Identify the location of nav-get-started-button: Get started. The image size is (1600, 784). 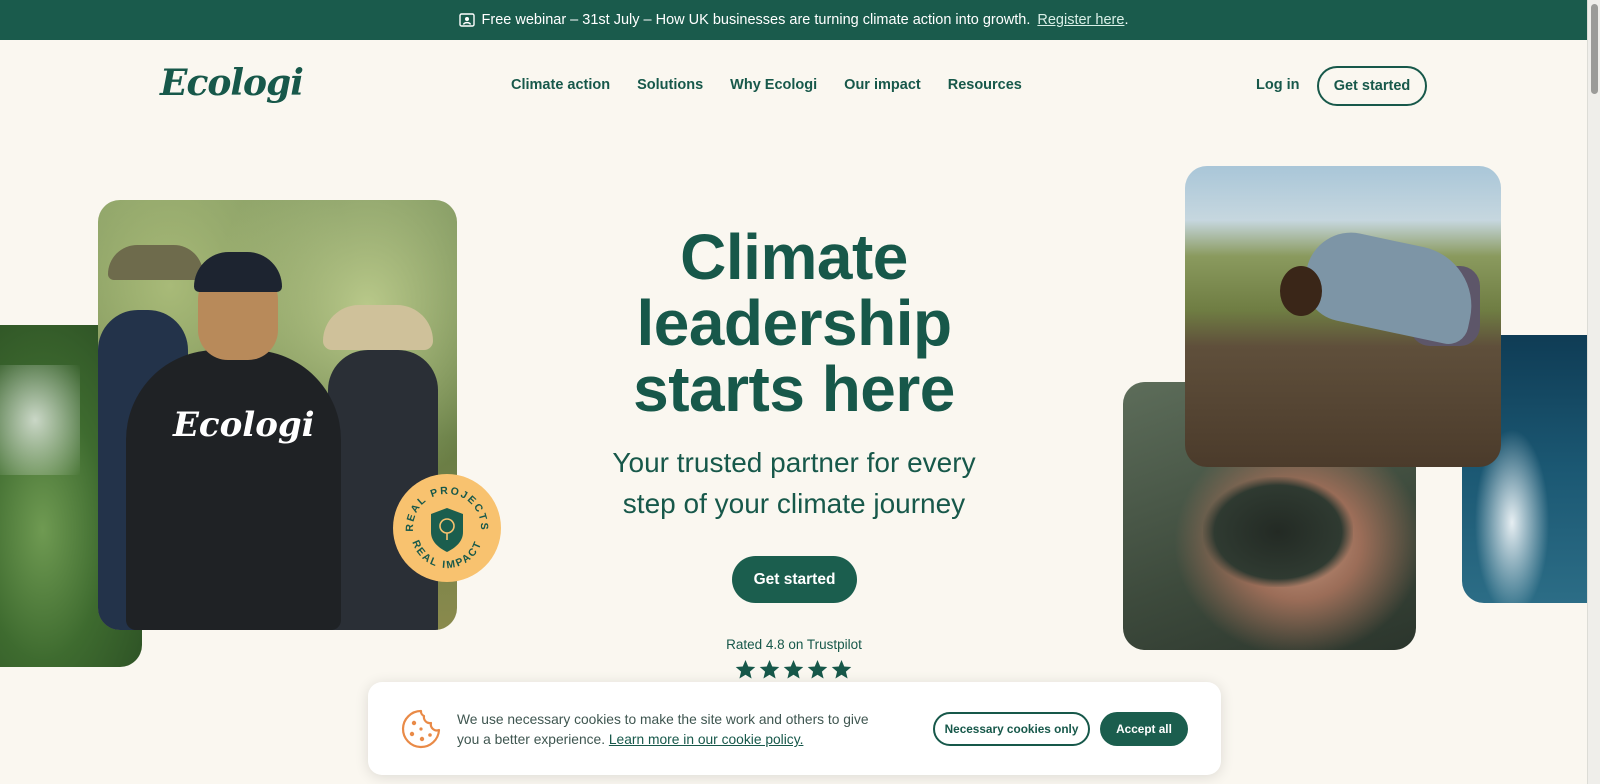
(1372, 86).